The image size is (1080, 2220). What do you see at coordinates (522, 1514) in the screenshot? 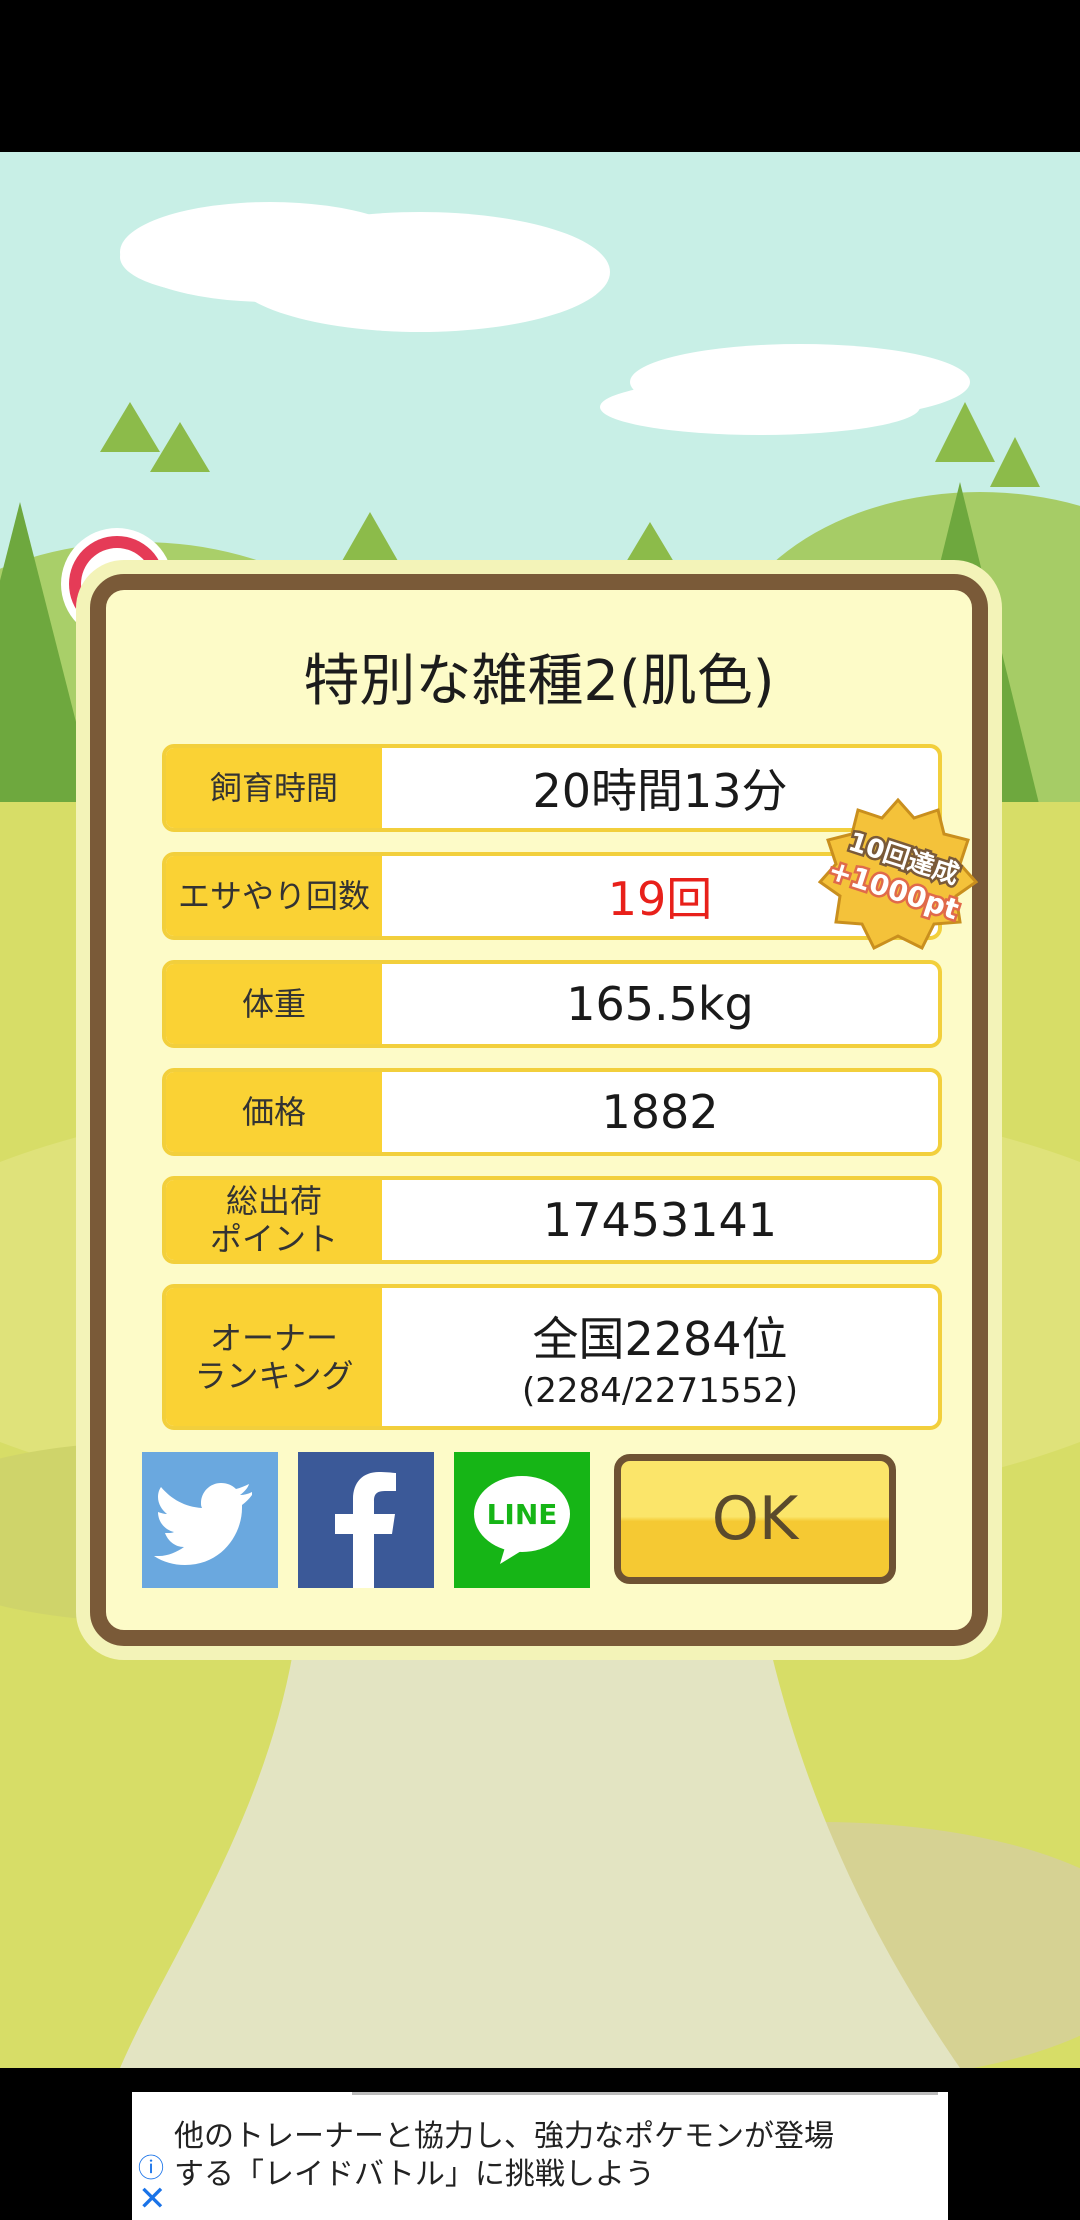
I see `svg-text: LINE` at bounding box center [522, 1514].